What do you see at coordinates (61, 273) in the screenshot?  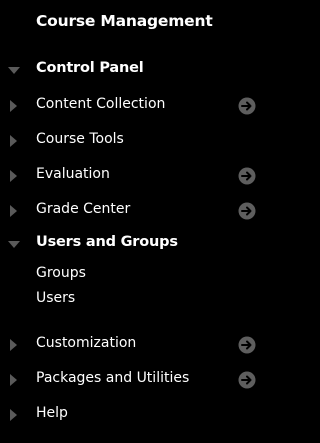 I see `sub-item-label-groups: Groups` at bounding box center [61, 273].